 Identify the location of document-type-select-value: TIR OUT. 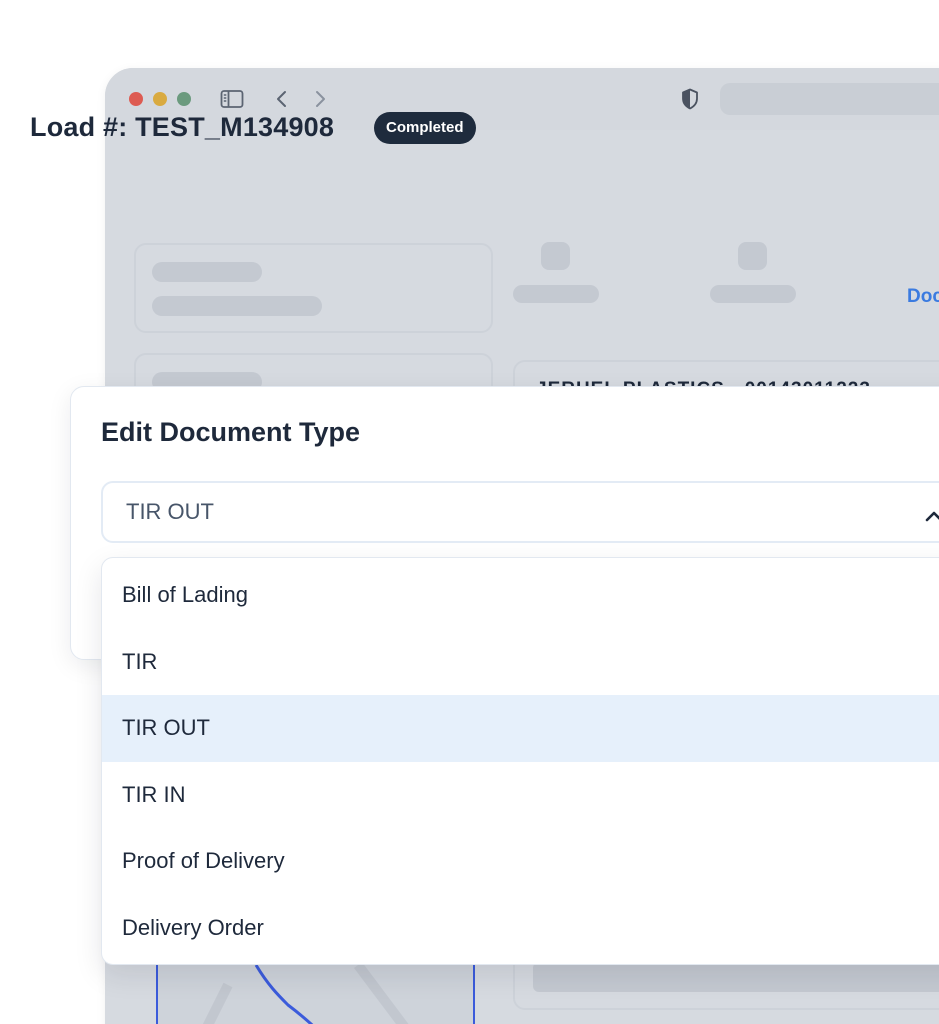
(170, 511).